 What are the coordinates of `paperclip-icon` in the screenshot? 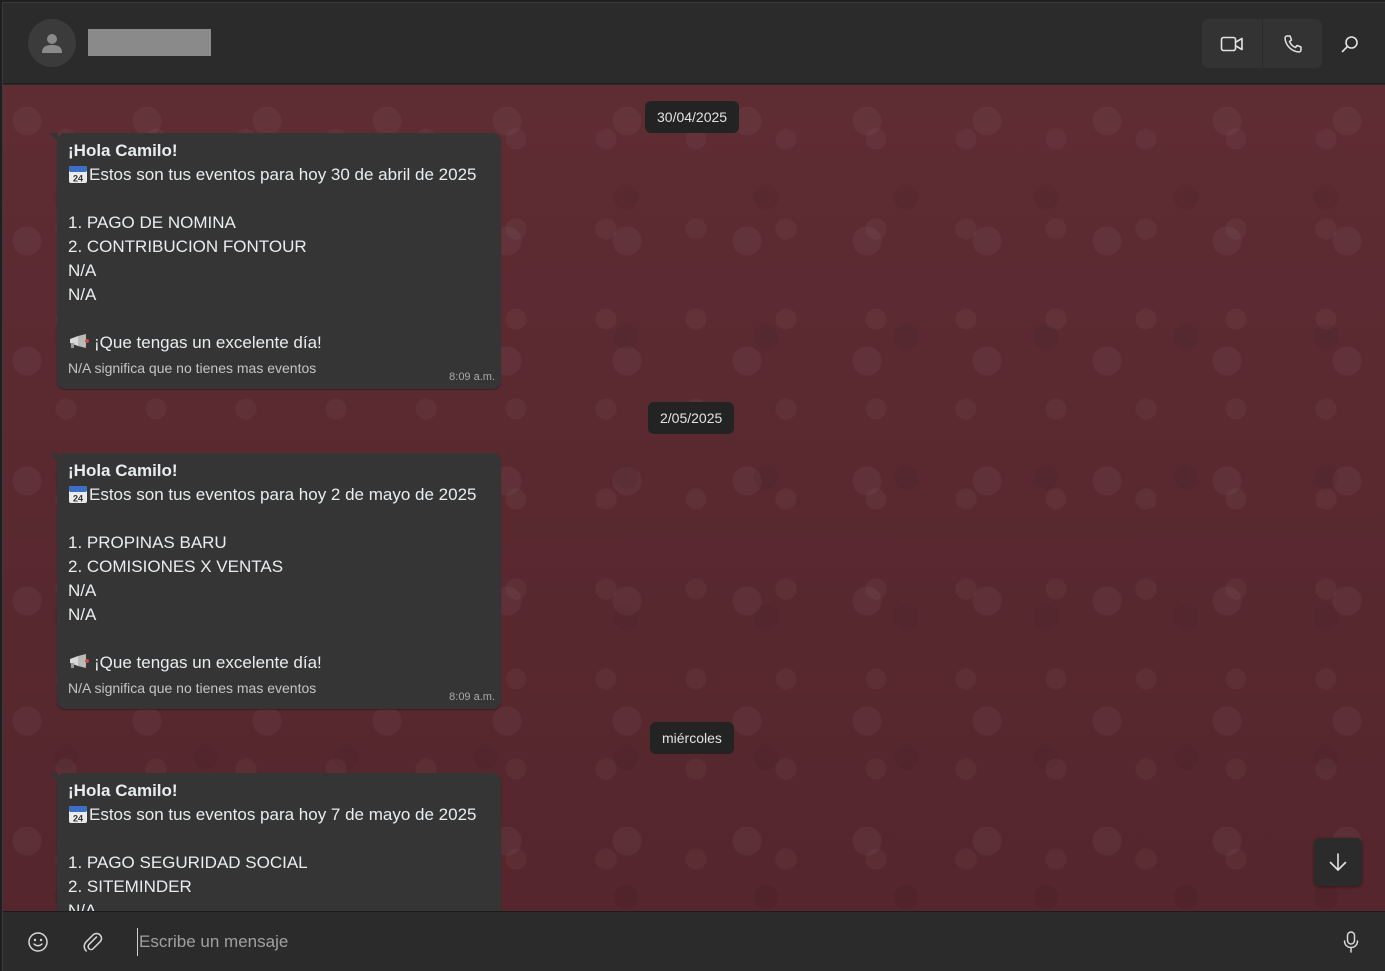 It's located at (93, 942).